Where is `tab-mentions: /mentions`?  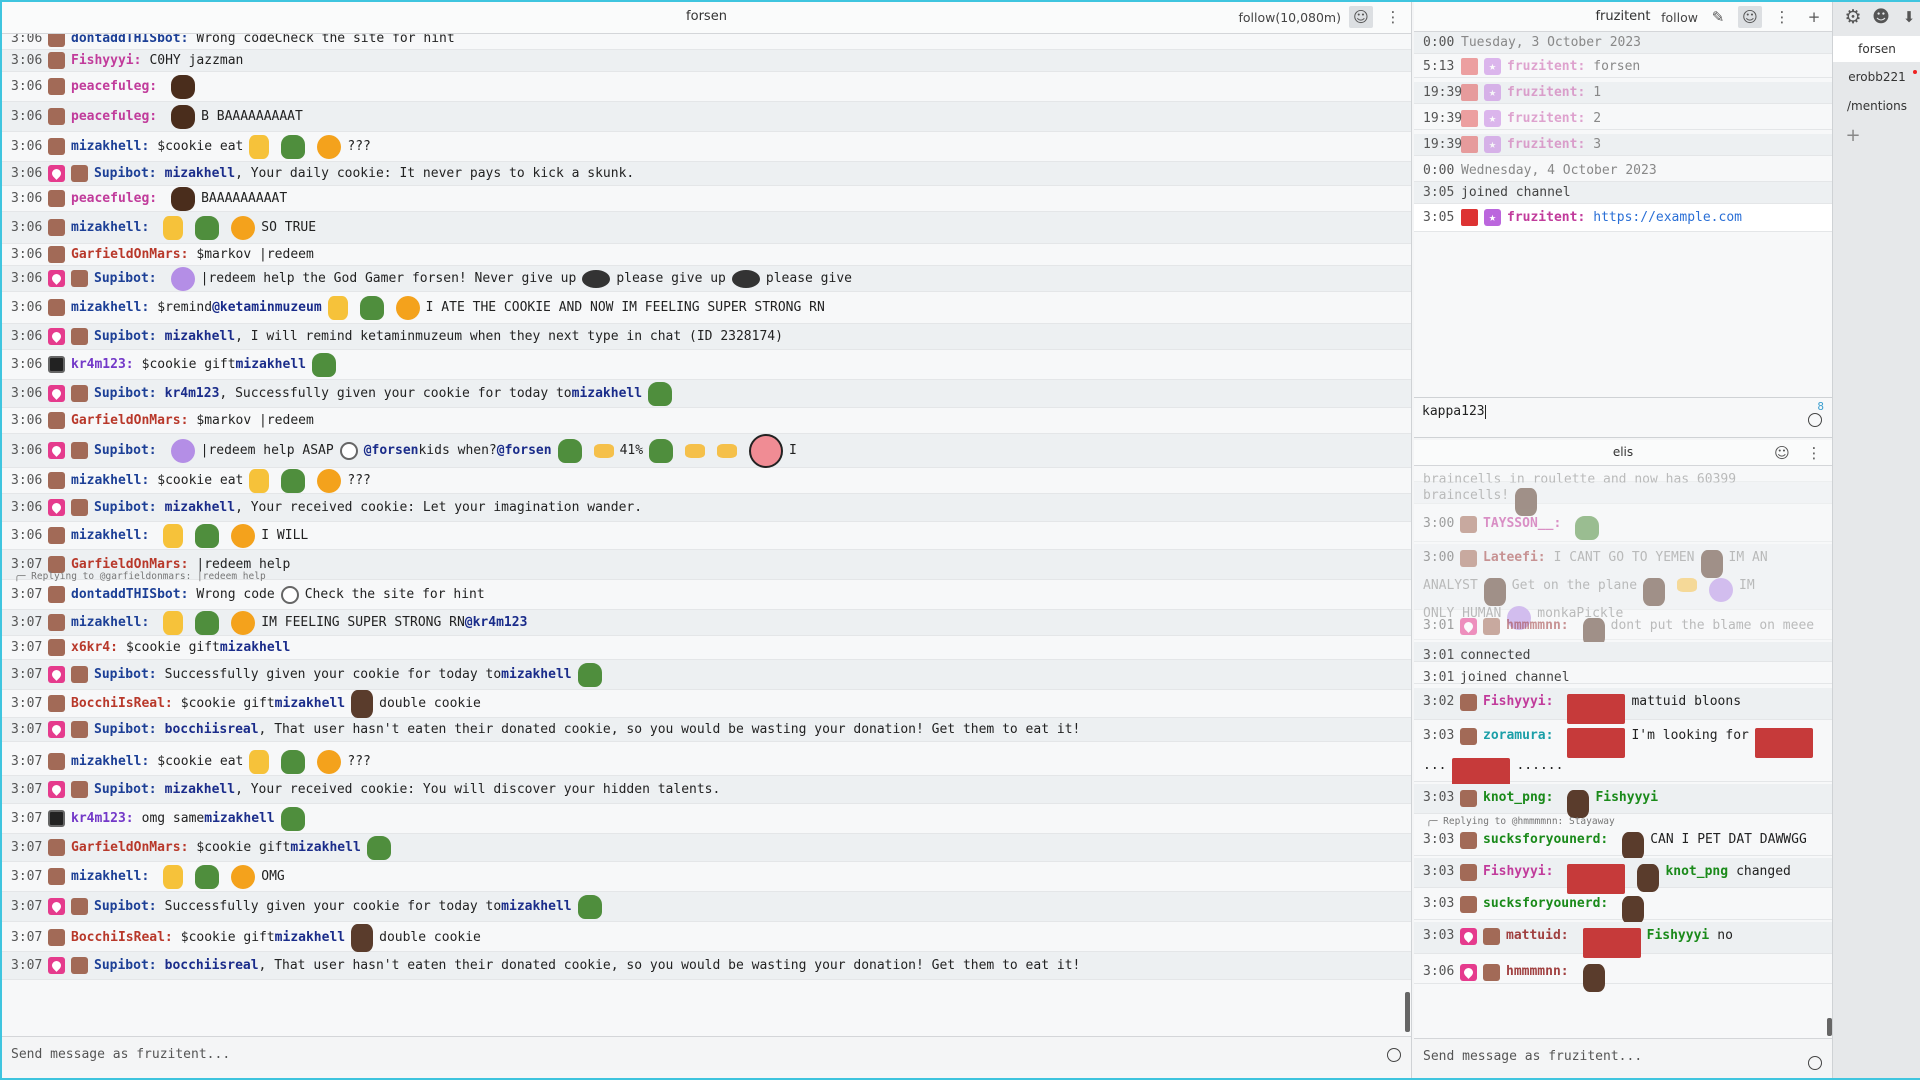
tab-mentions: /mentions is located at coordinates (1876, 106).